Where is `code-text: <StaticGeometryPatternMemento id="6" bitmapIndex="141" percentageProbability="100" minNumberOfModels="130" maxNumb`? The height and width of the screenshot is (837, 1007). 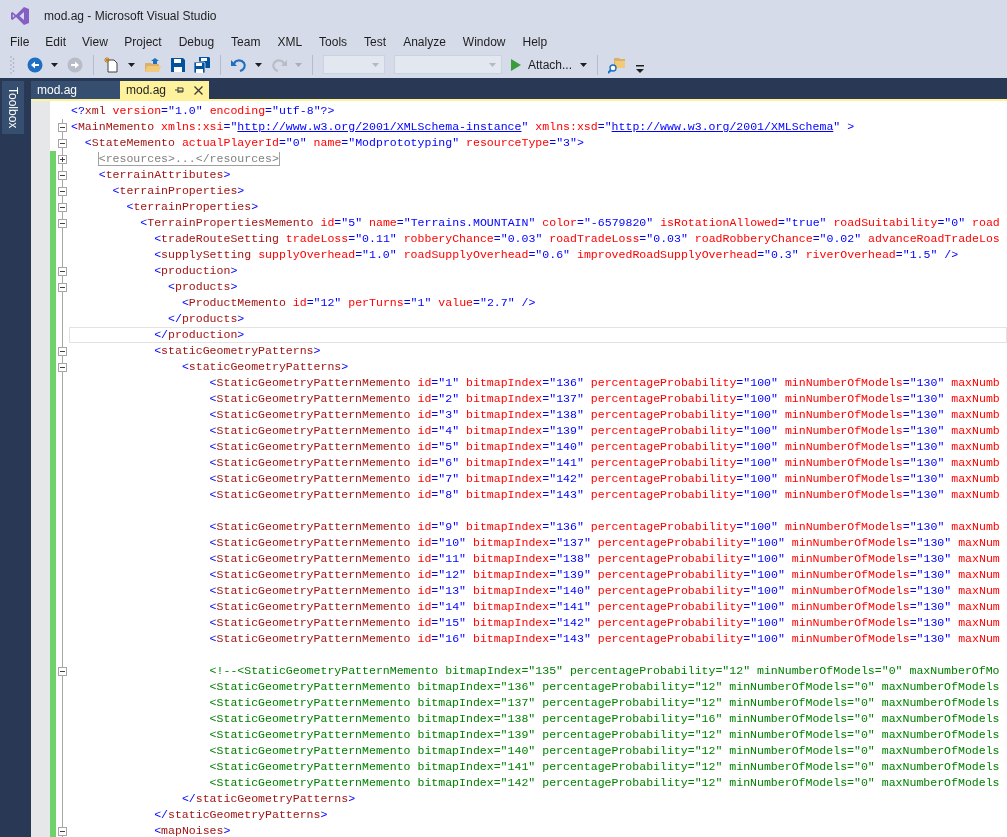 code-text: <StaticGeometryPatternMemento id="6" bitmapIndex="141" percentageProbability="100" minNumberOfModels="130" maxNumb is located at coordinates (604, 462).